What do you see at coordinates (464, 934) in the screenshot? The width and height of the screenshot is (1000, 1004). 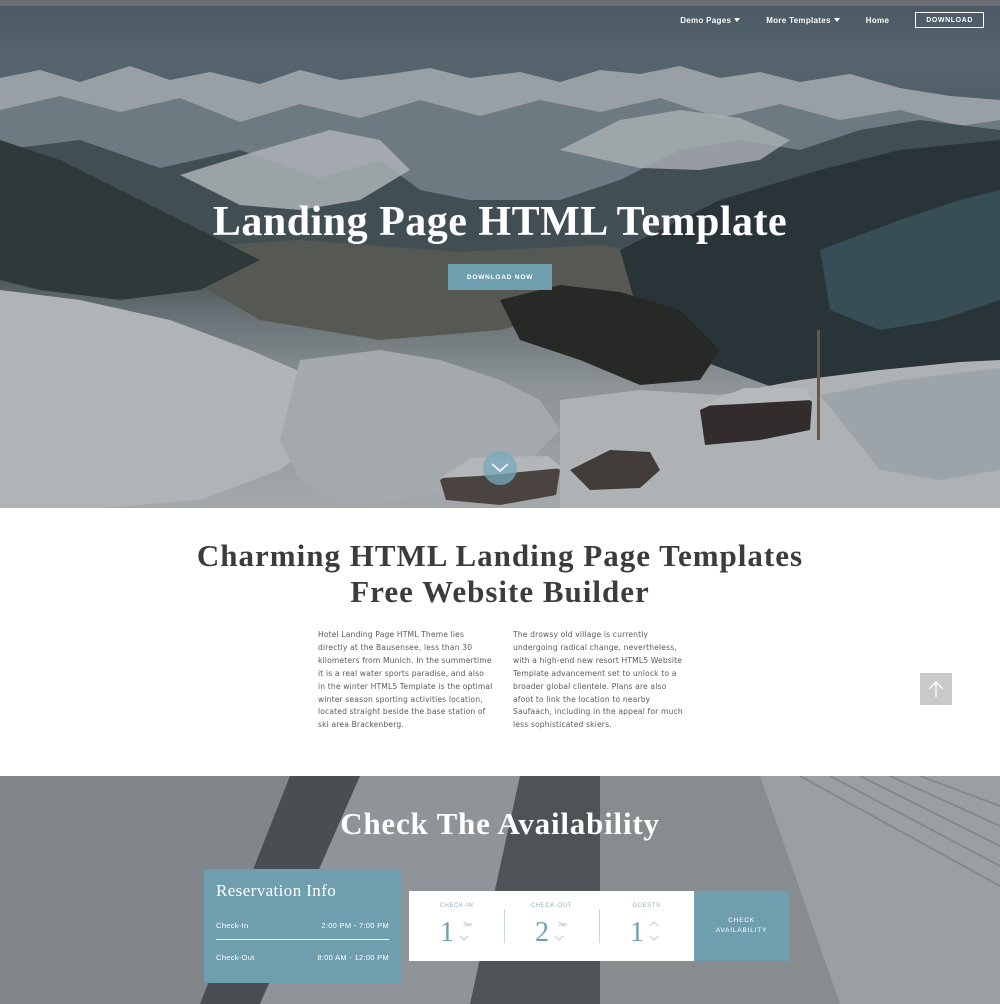 I see `checkin-stepper` at bounding box center [464, 934].